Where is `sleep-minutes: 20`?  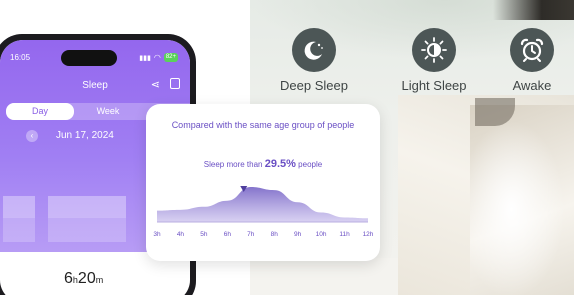
sleep-minutes: 20 is located at coordinates (86, 278).